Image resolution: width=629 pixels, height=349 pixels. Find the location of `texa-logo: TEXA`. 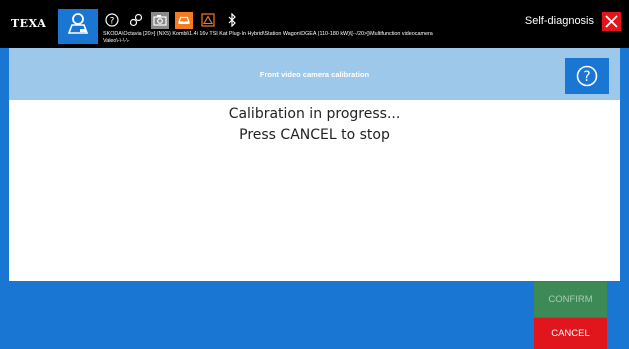

texa-logo: TEXA is located at coordinates (29, 23).